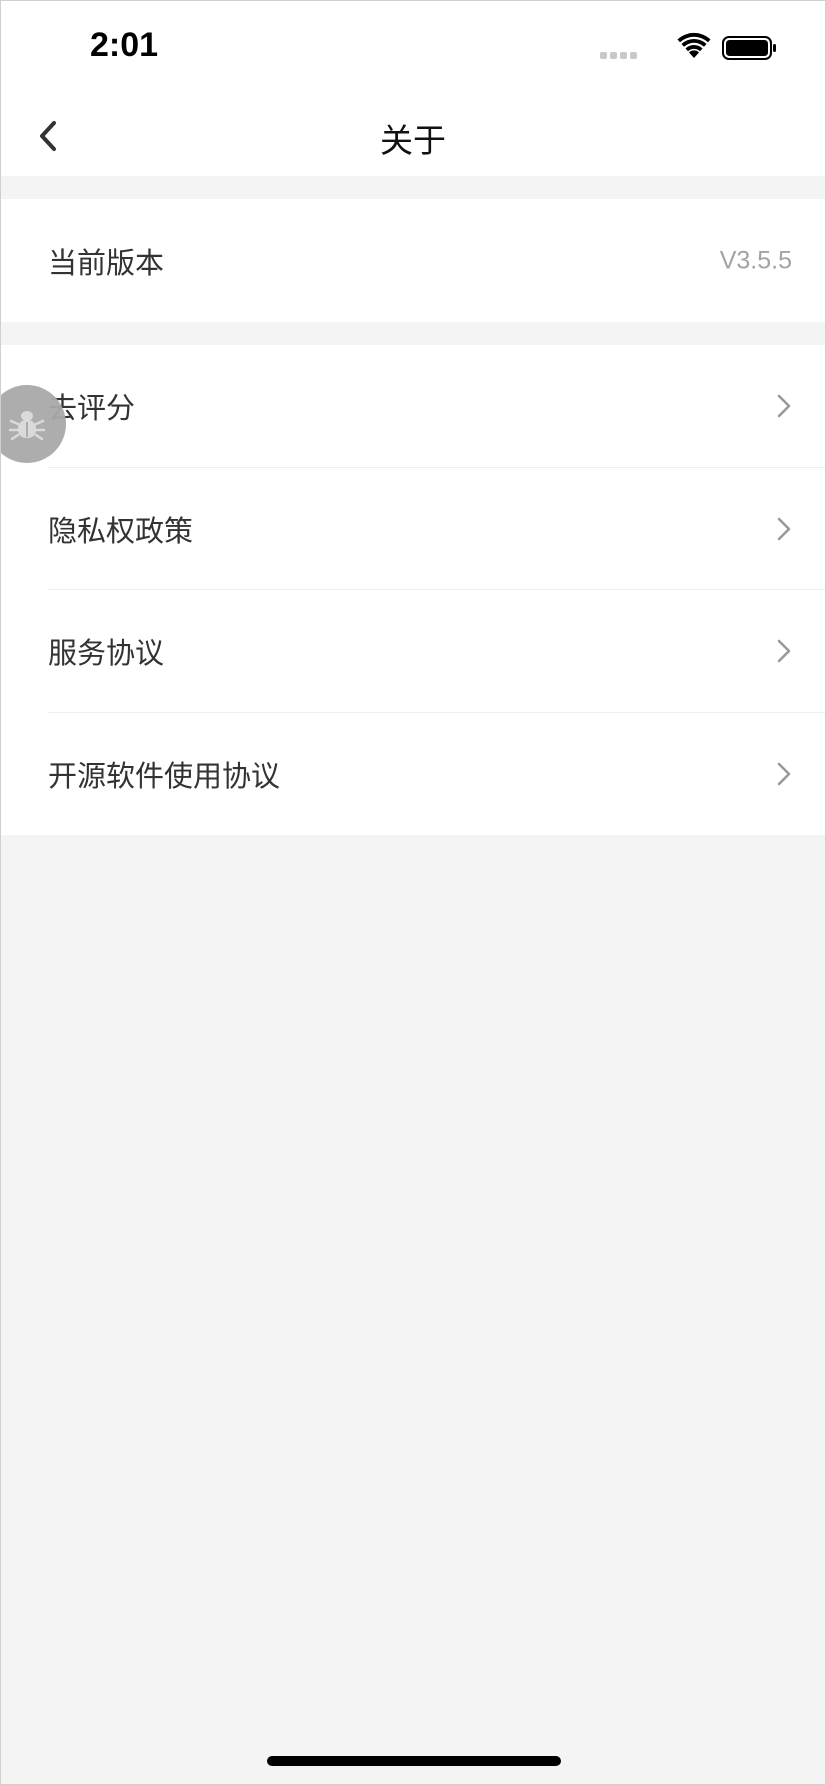  Describe the element at coordinates (413, 406) in the screenshot. I see `menu-item-rate: 去评分` at that location.